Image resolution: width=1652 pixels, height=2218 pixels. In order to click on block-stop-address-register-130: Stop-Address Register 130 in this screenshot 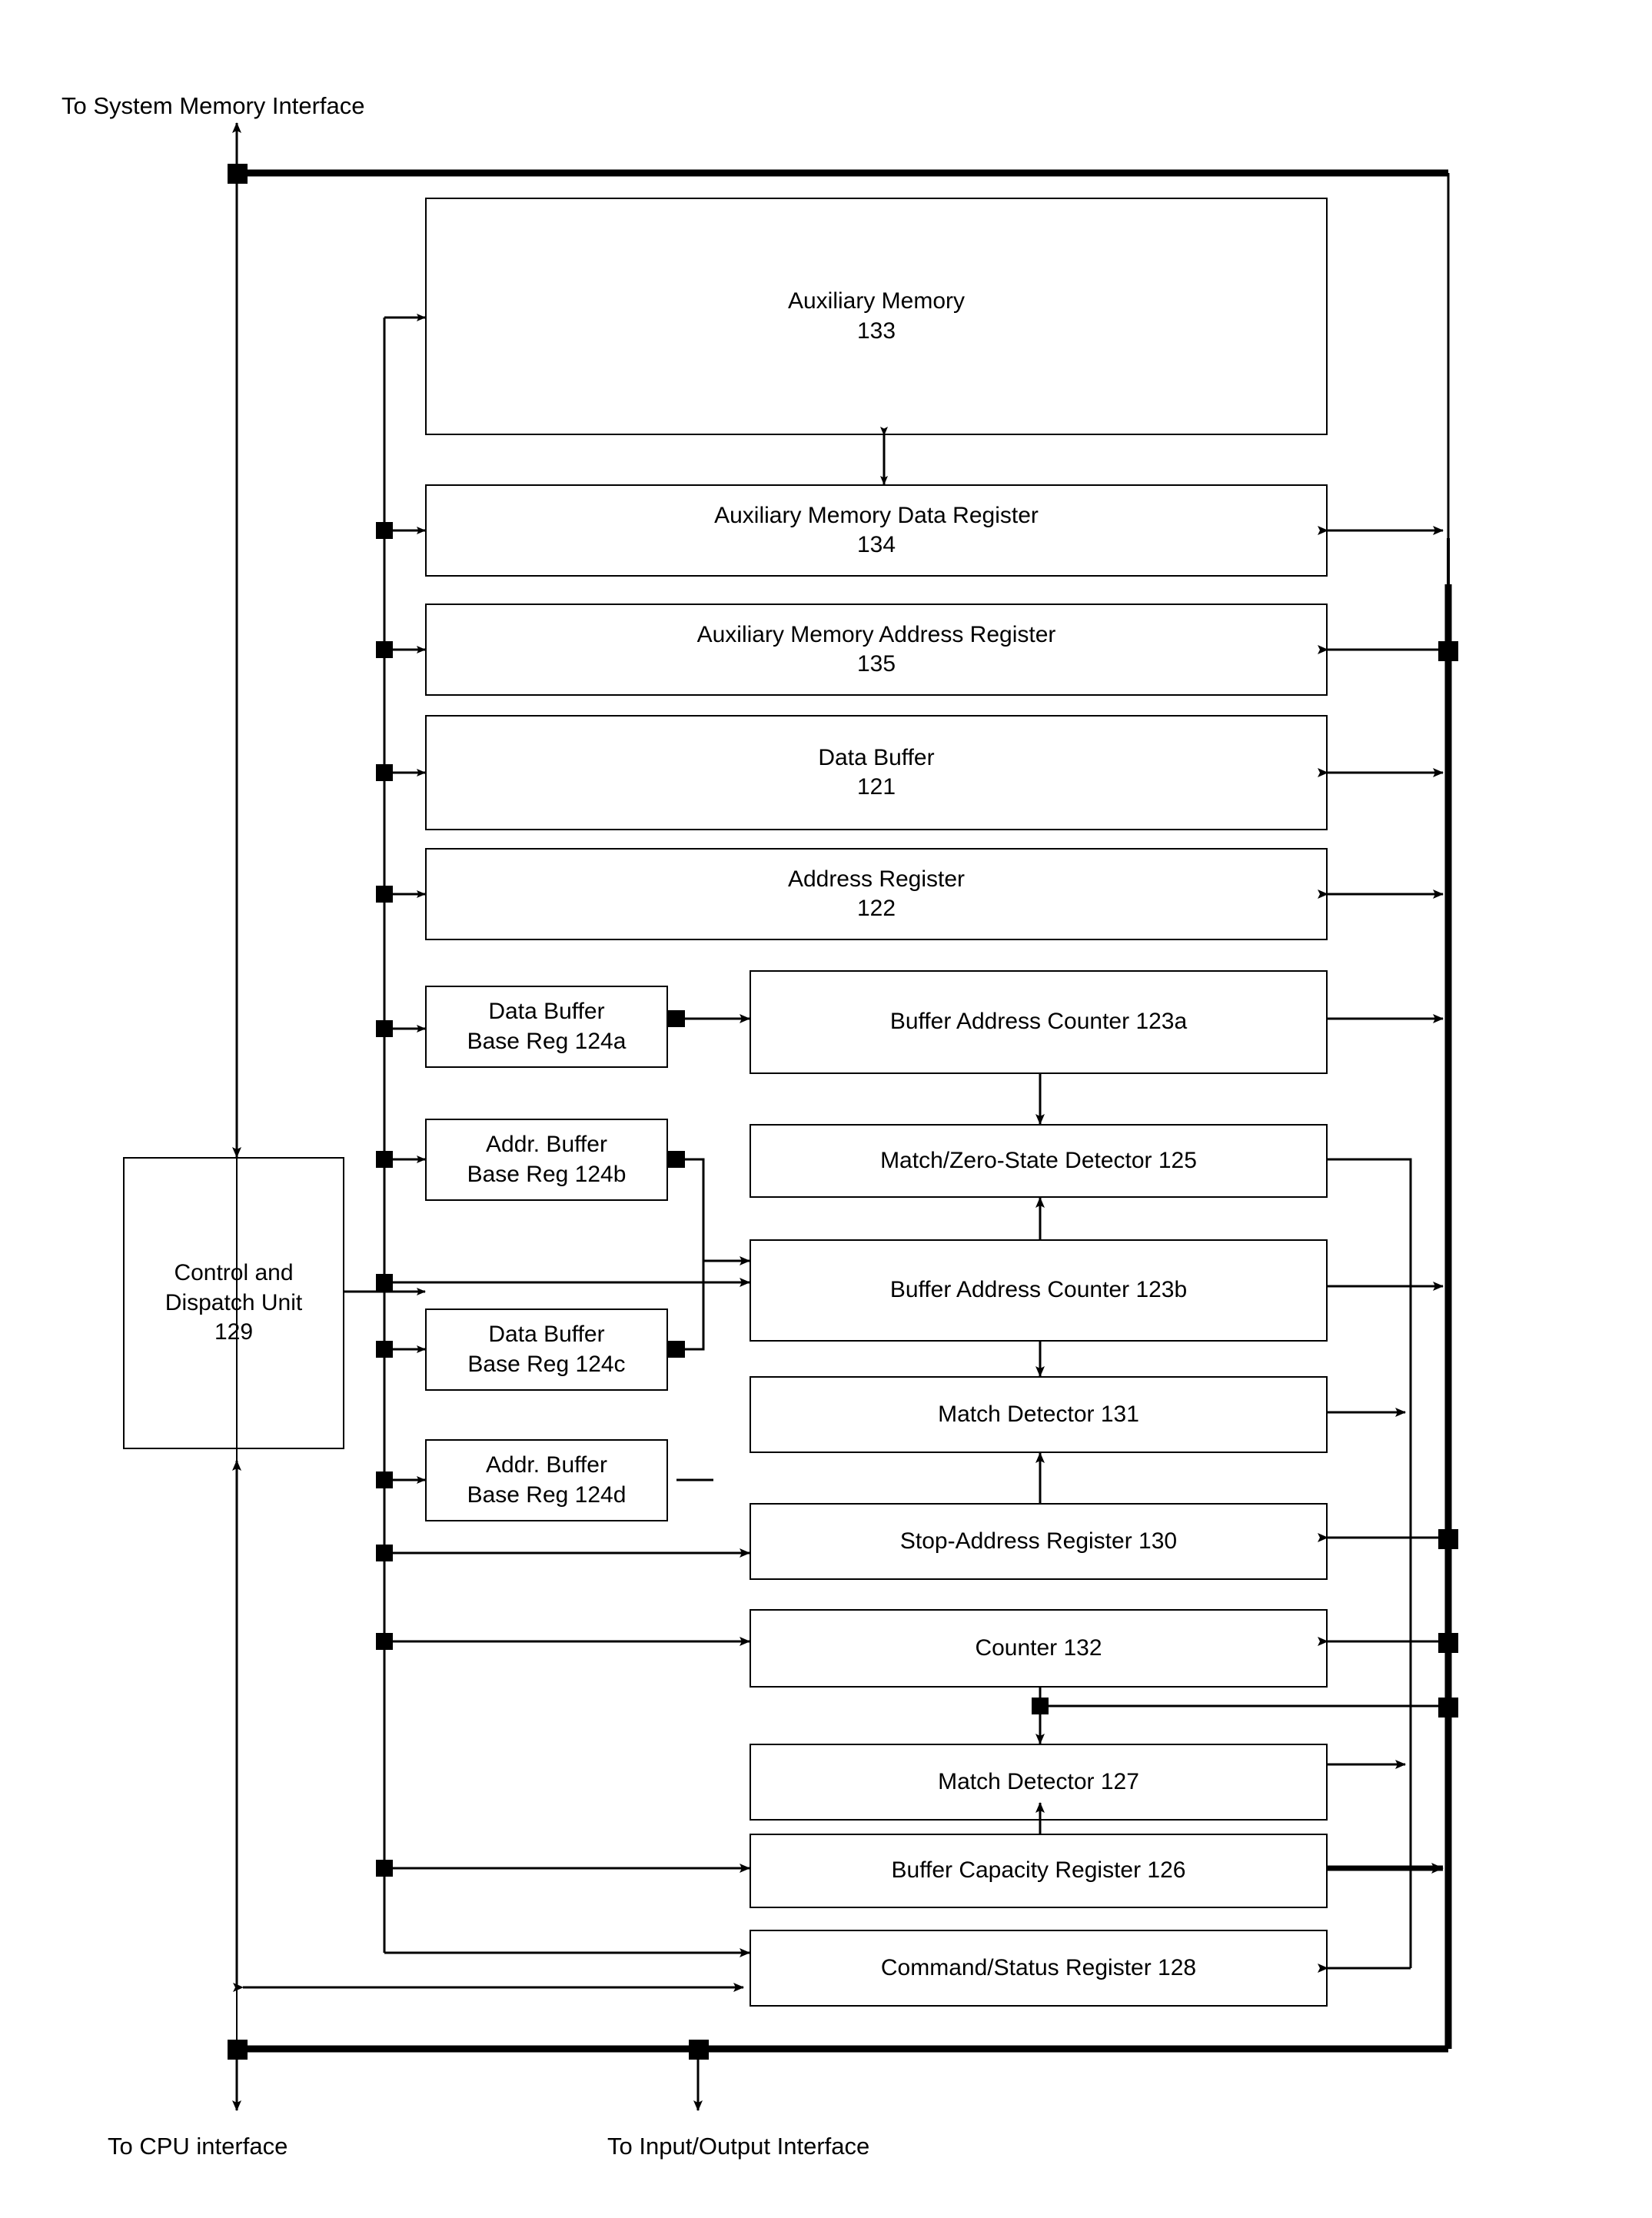, I will do `click(1039, 1541)`.